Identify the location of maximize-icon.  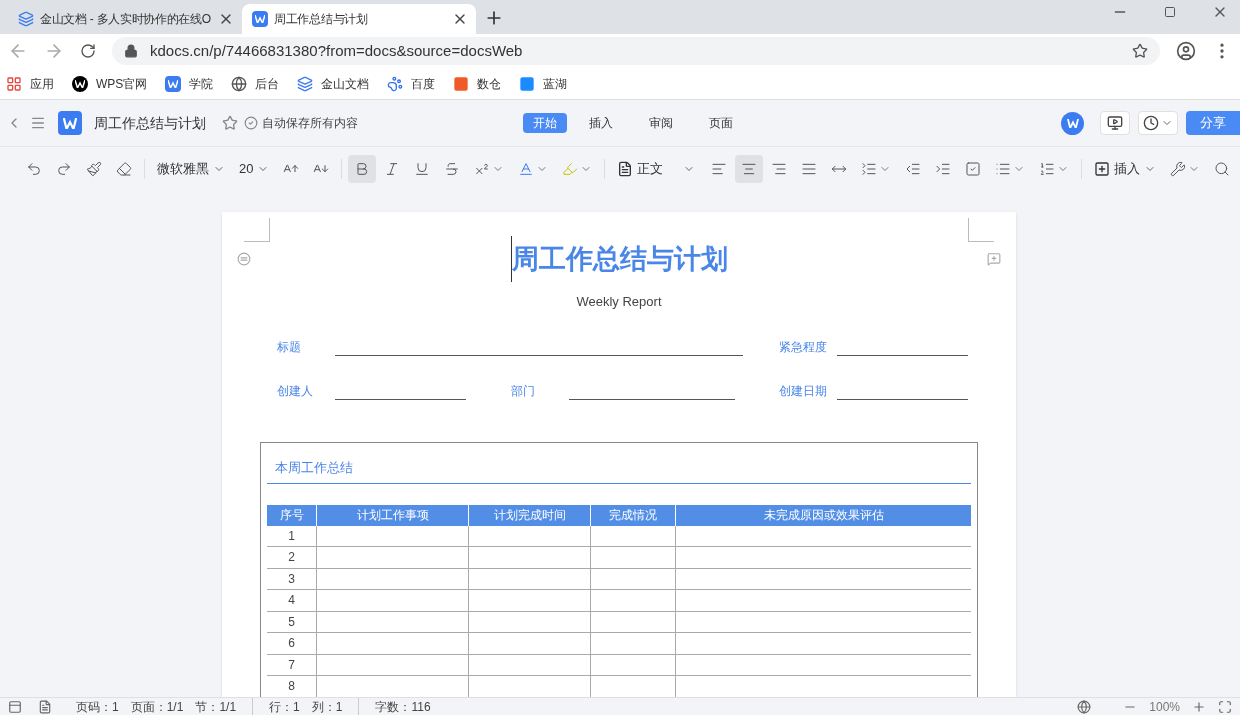
(1170, 12).